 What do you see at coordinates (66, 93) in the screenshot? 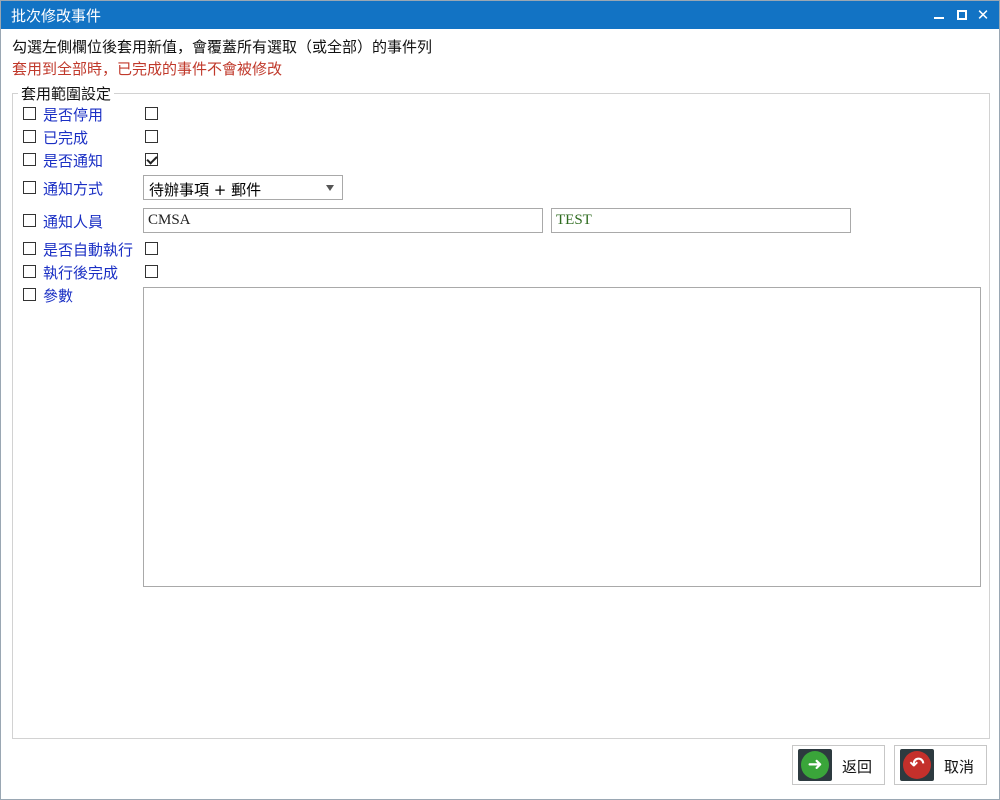
I see `group-legend: 套用範圍設定` at bounding box center [66, 93].